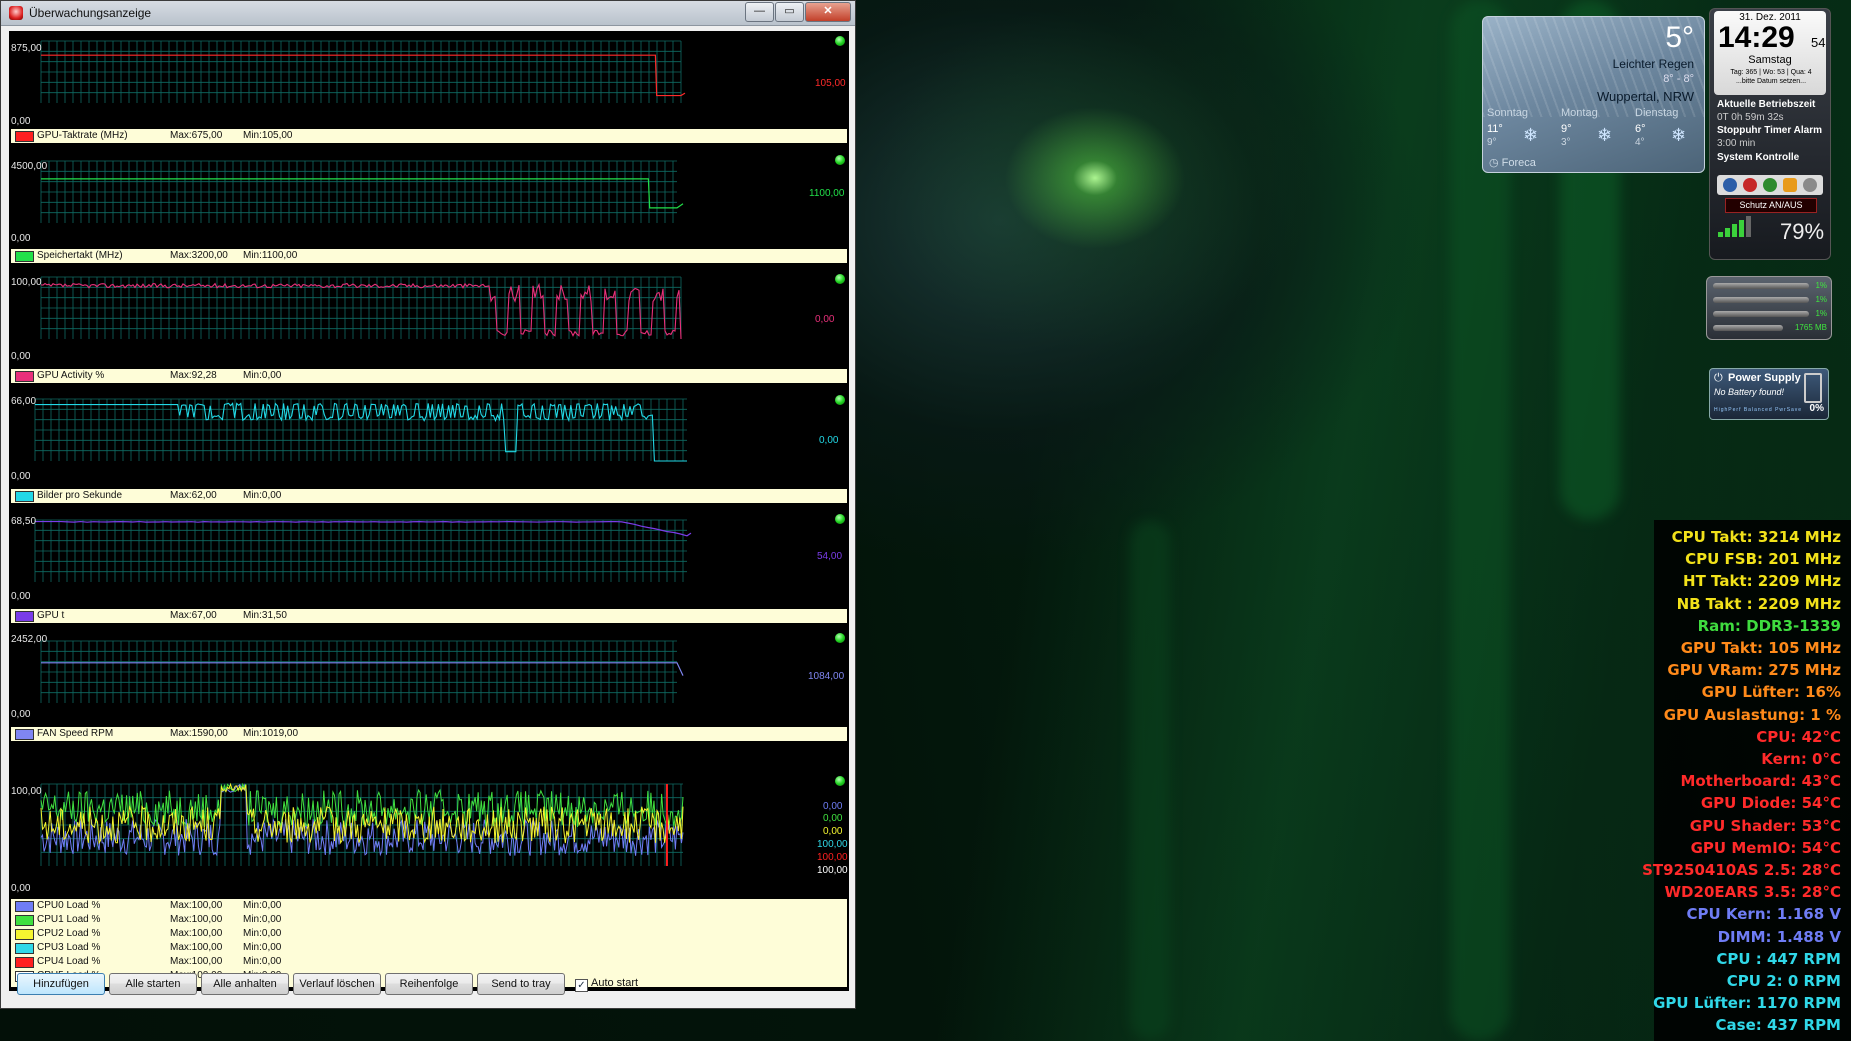  Describe the element at coordinates (69, 905) in the screenshot. I see `sensor-name: CPU0 Load %` at that location.